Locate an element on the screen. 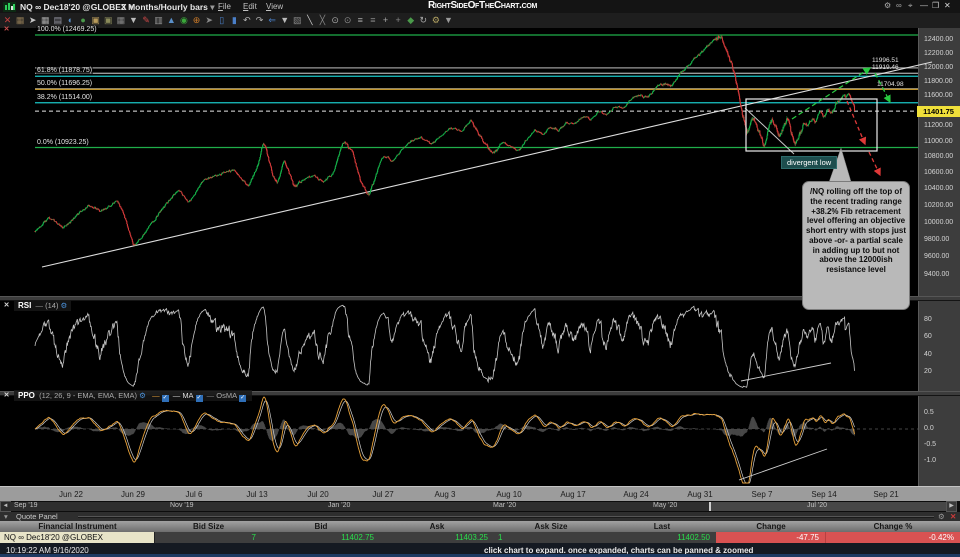 The image size is (960, 557). undo-icon: ↶ is located at coordinates (246, 20).